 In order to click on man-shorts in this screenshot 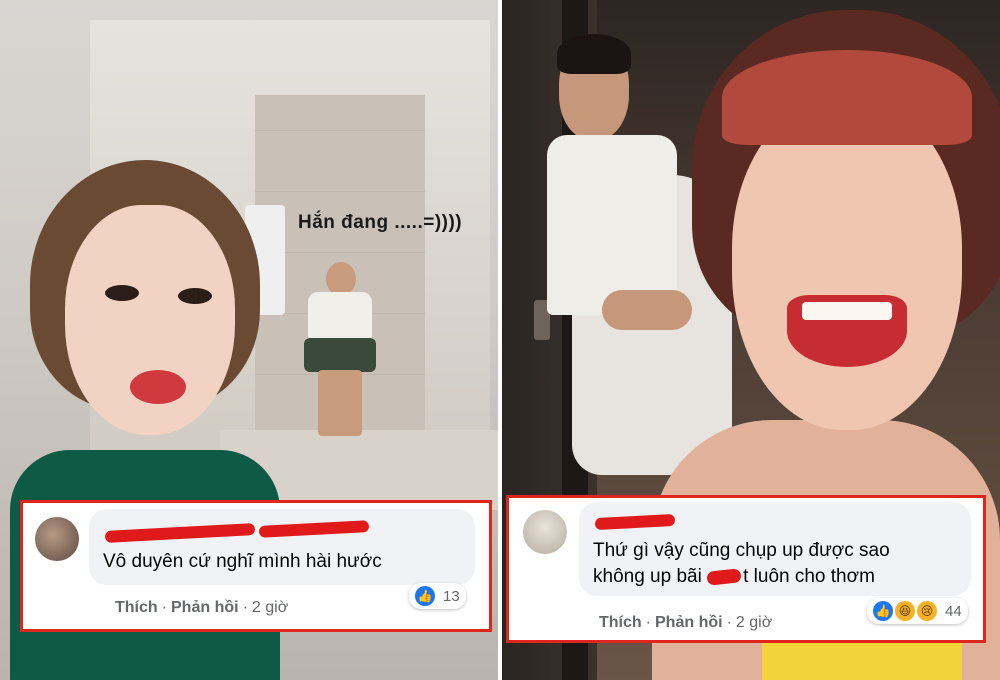, I will do `click(340, 355)`.